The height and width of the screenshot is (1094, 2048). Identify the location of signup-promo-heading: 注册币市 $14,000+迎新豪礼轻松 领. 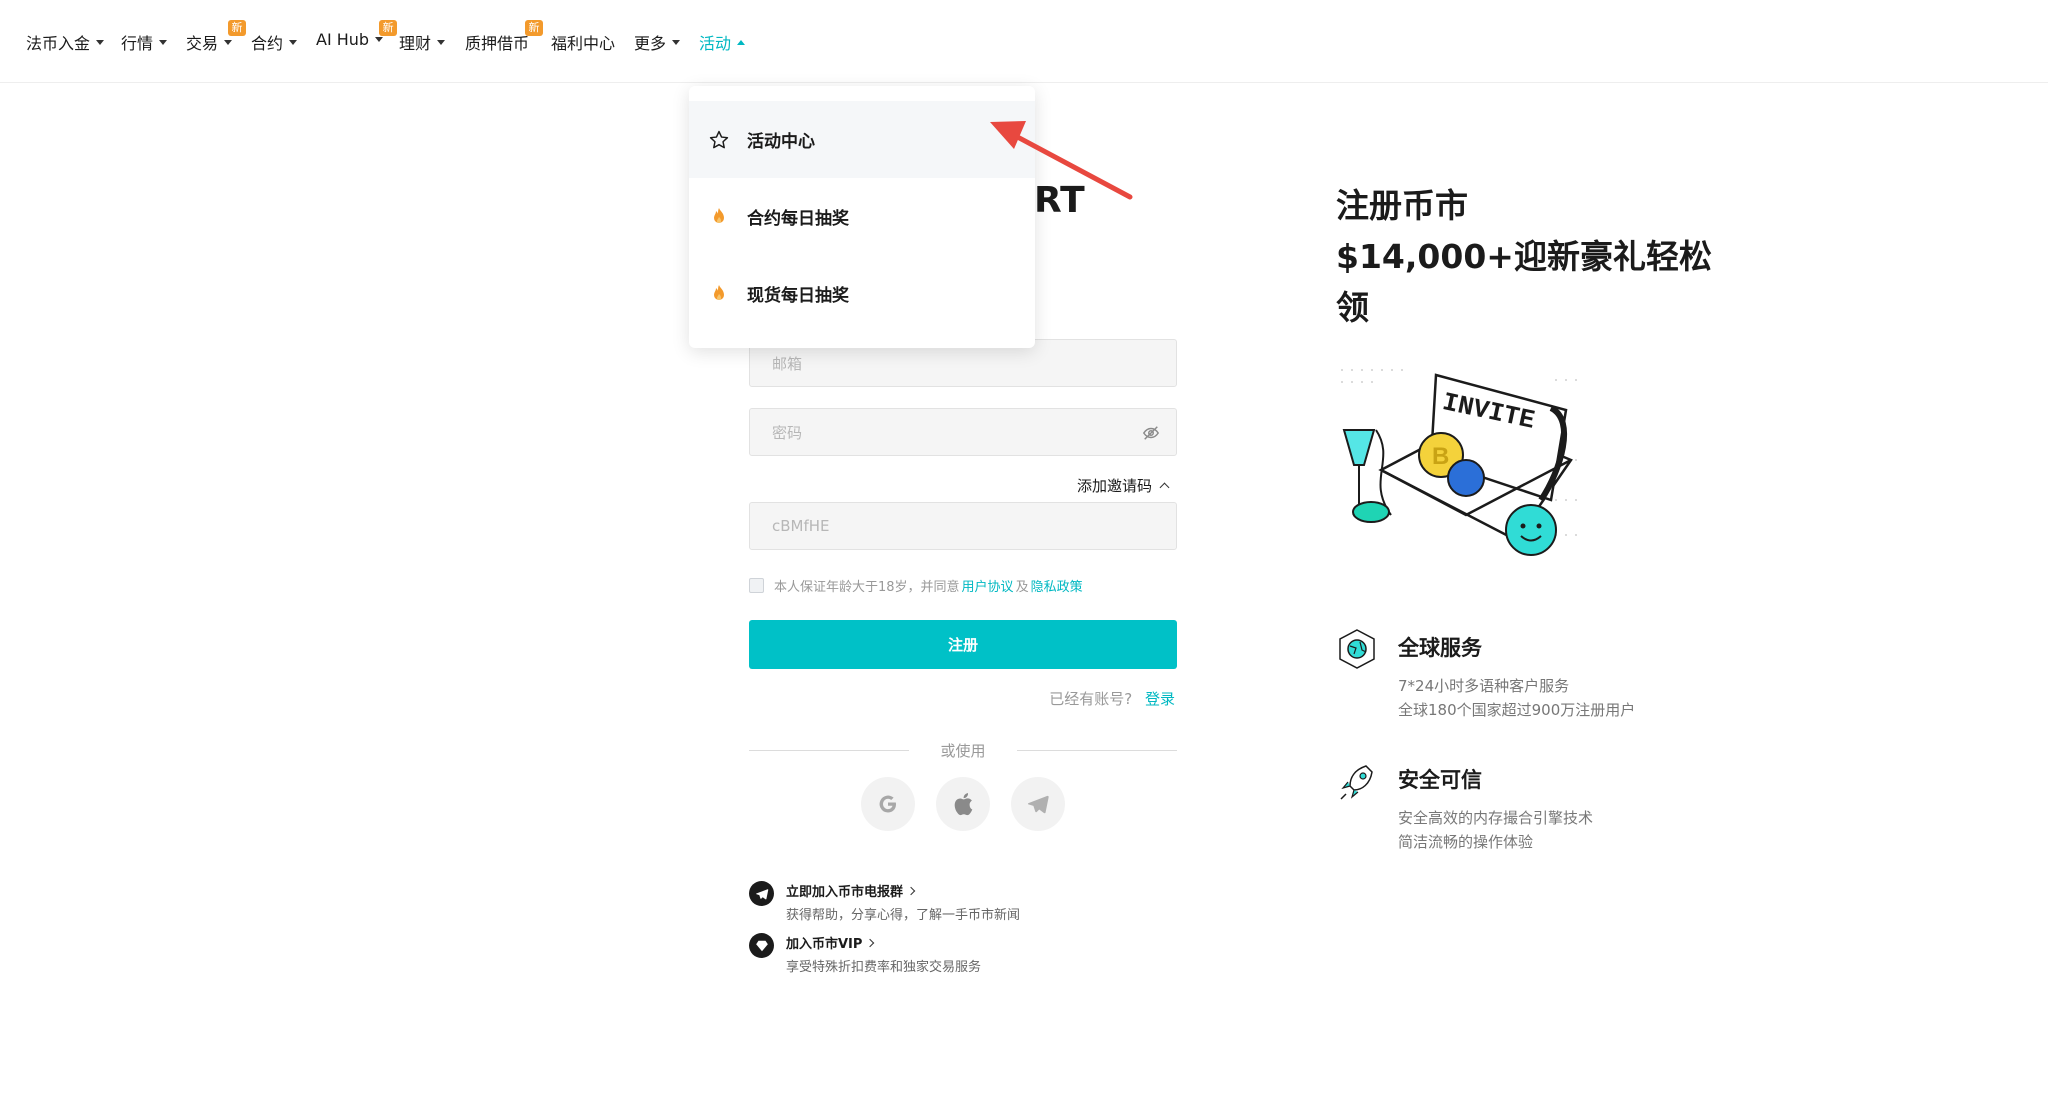
(1536, 256).